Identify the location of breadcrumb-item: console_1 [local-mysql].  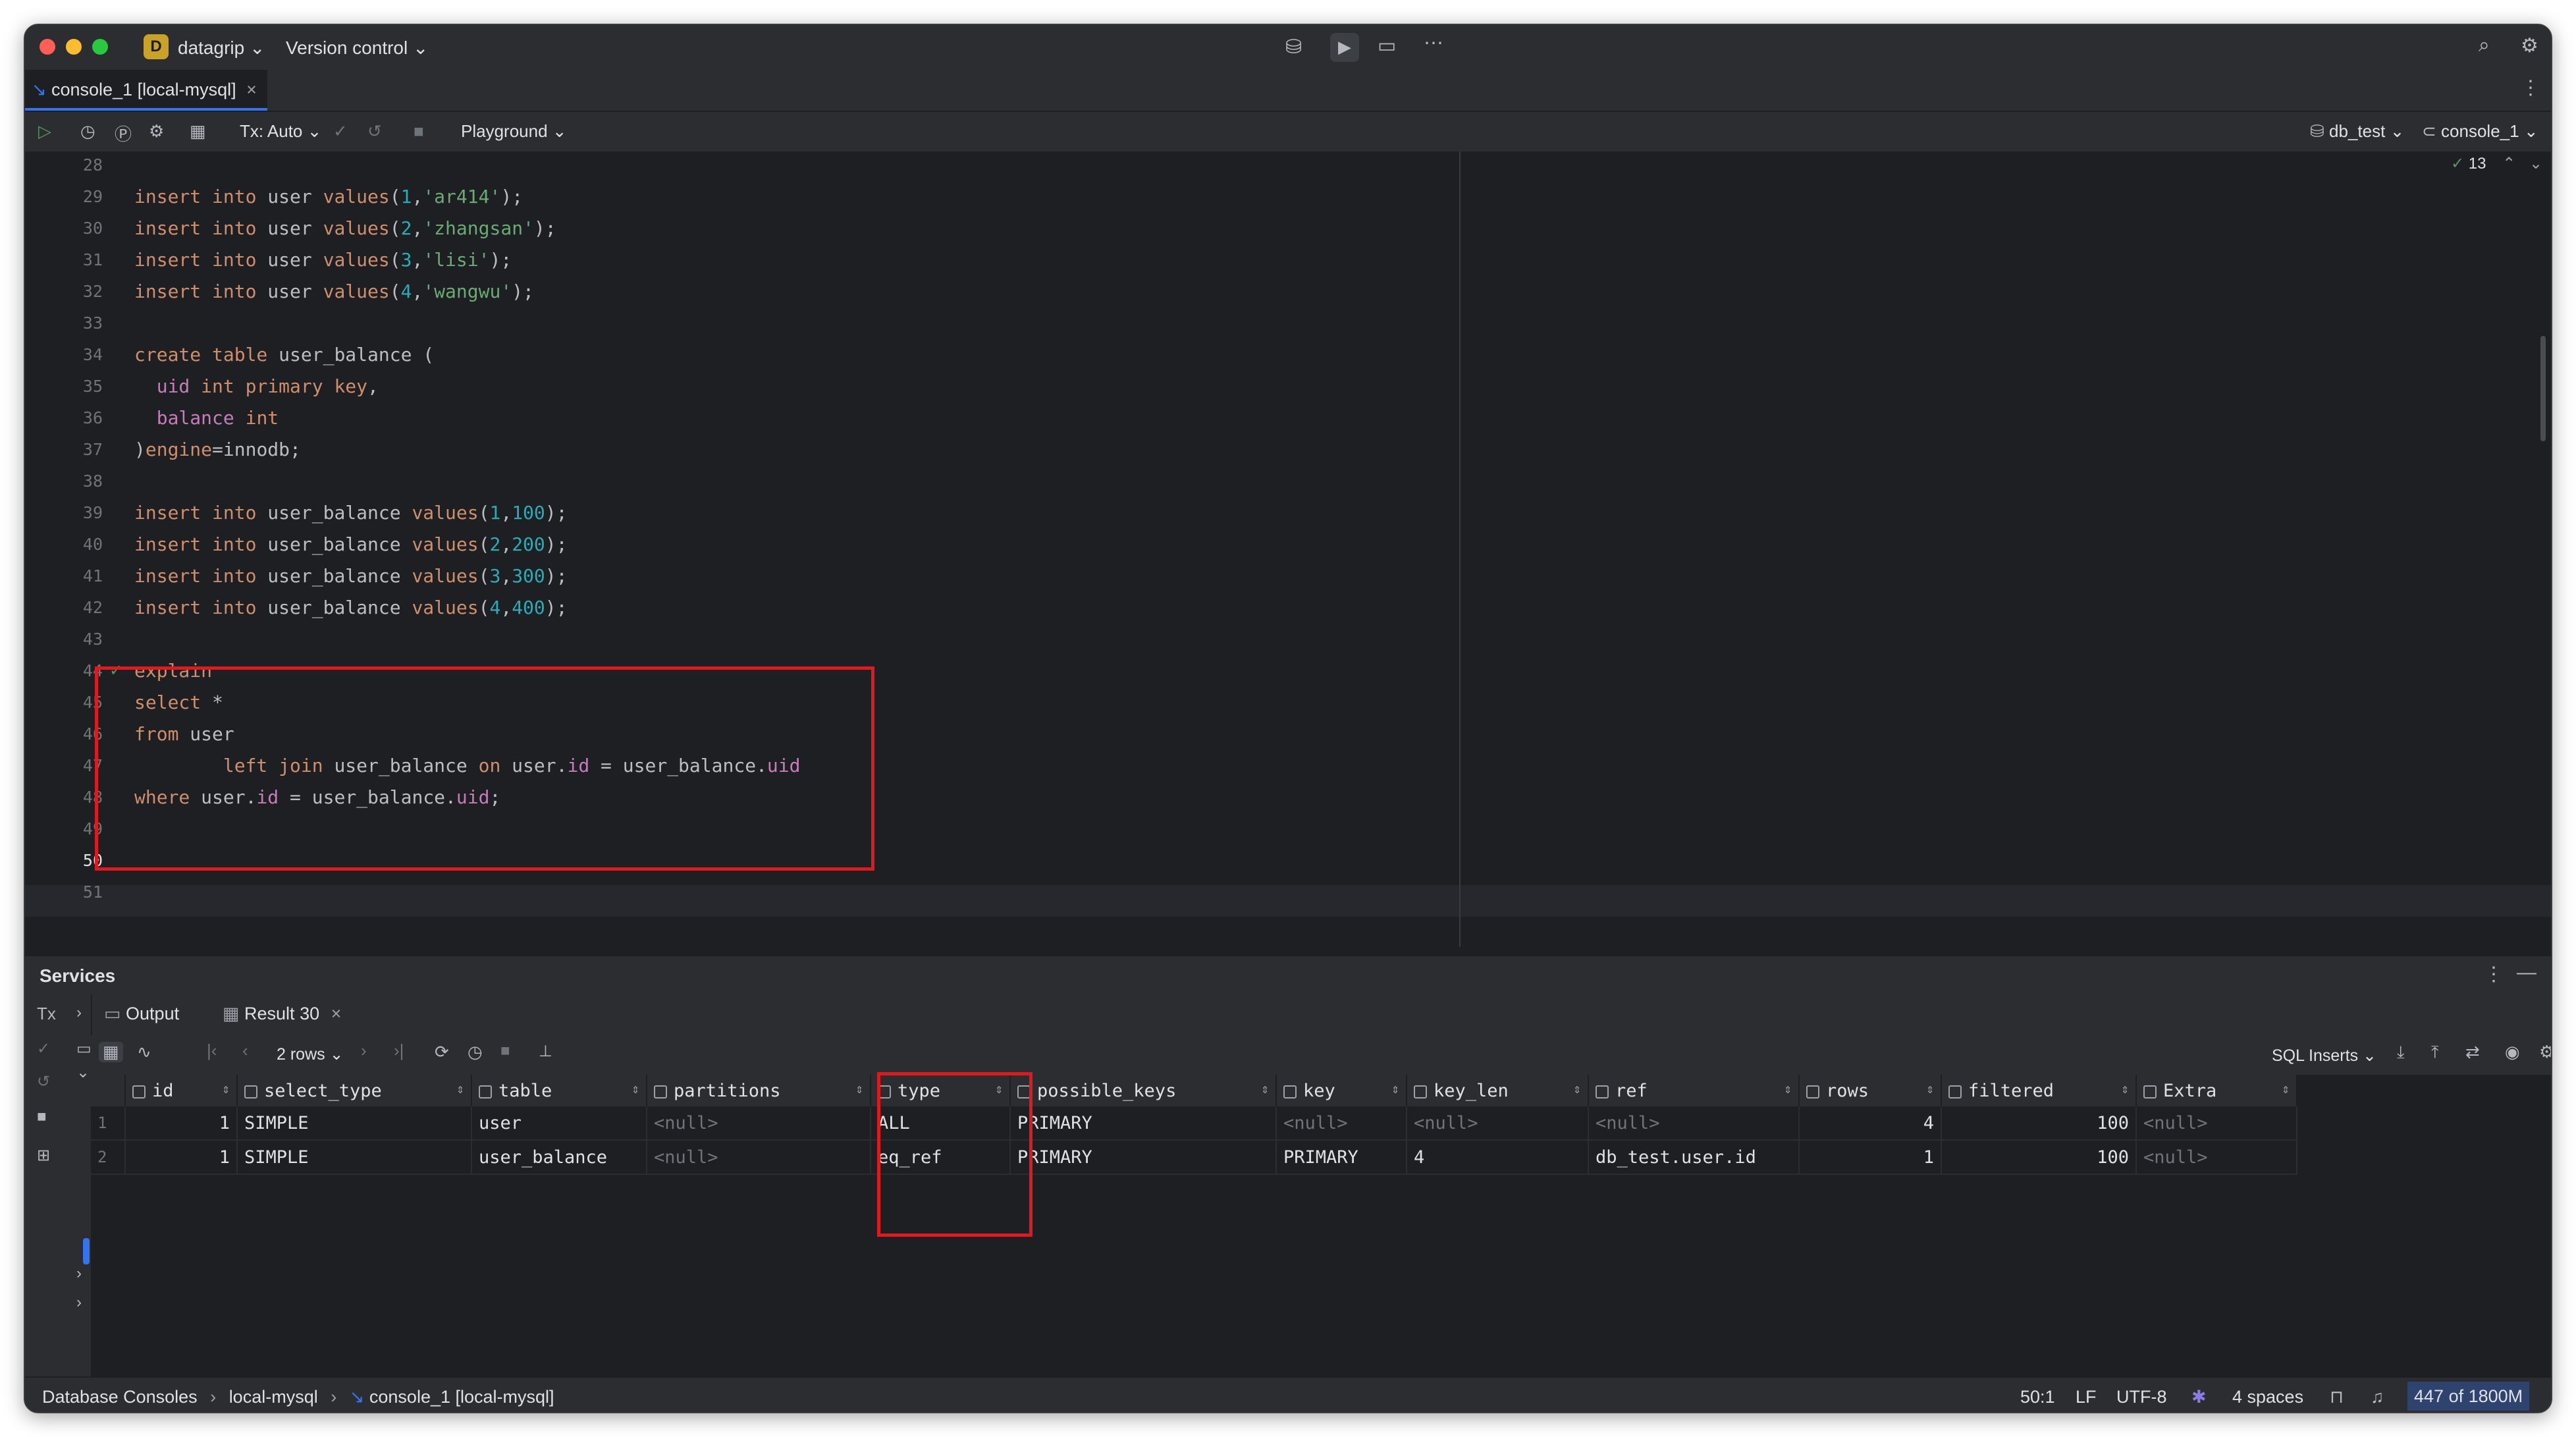
(461, 1397).